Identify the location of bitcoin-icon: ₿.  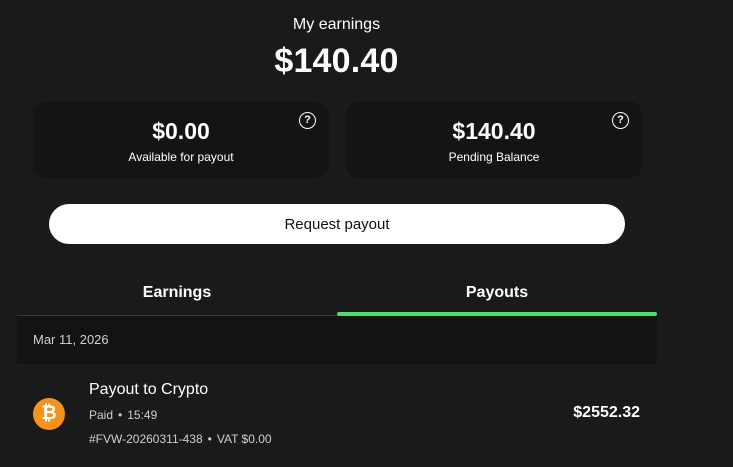
(49, 414).